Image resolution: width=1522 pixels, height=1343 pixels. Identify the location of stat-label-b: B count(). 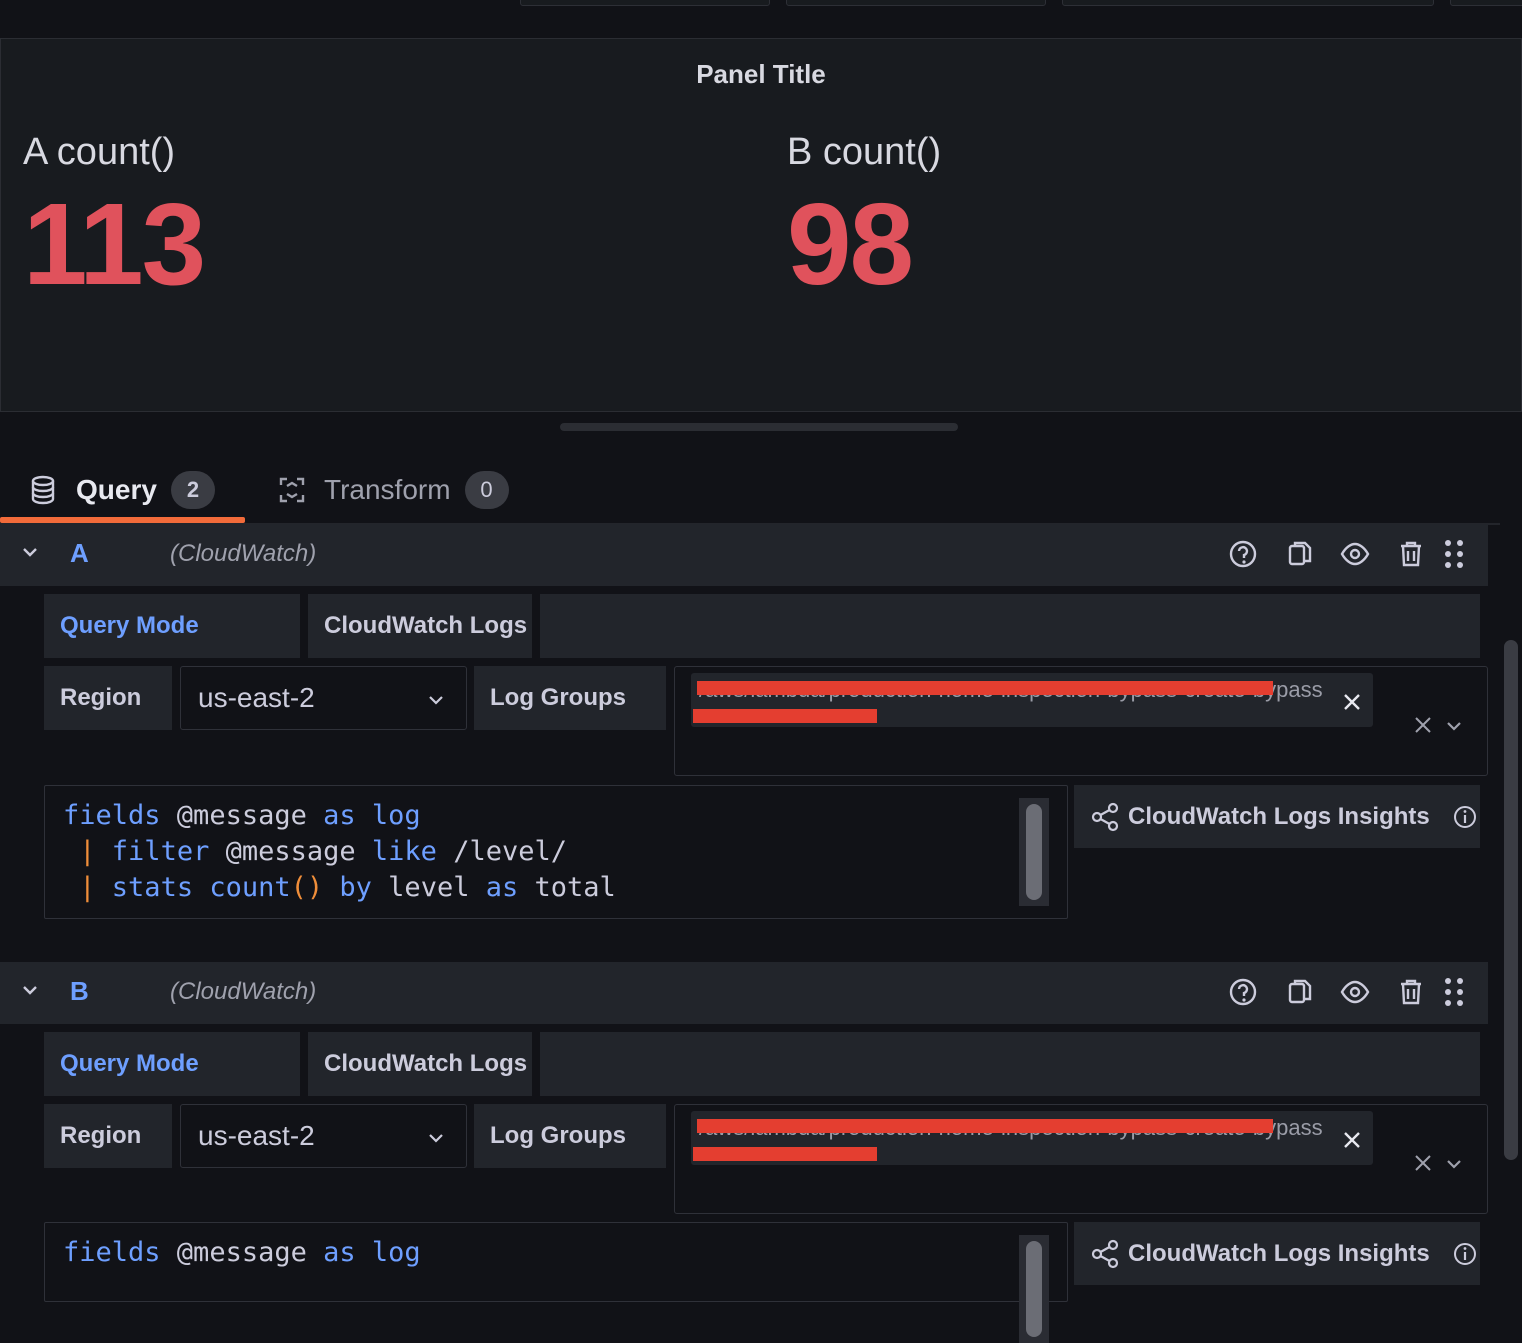
(864, 152).